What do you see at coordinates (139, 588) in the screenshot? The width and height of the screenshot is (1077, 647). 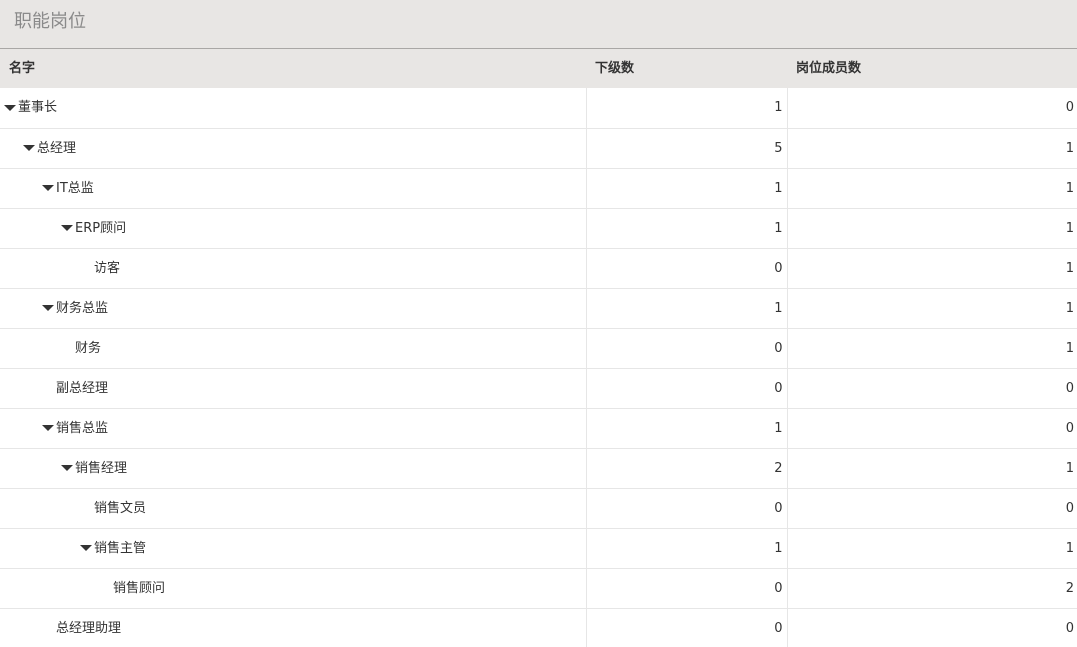 I see `tree-node-label: 销售顾问` at bounding box center [139, 588].